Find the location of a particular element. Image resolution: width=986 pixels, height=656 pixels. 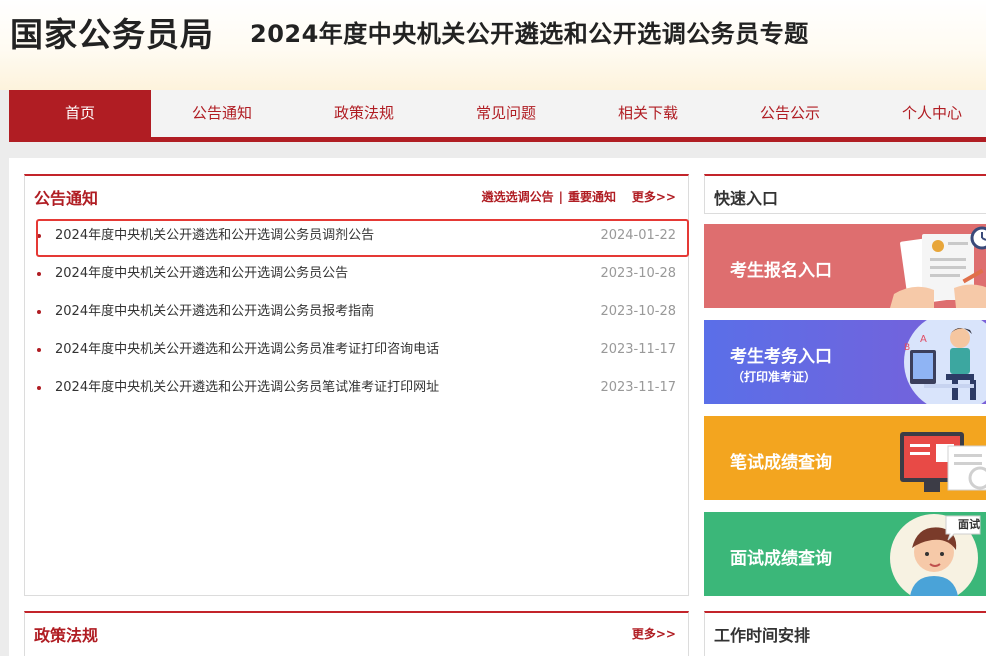

written-score-label: 笔试成绩查询 is located at coordinates (781, 463).